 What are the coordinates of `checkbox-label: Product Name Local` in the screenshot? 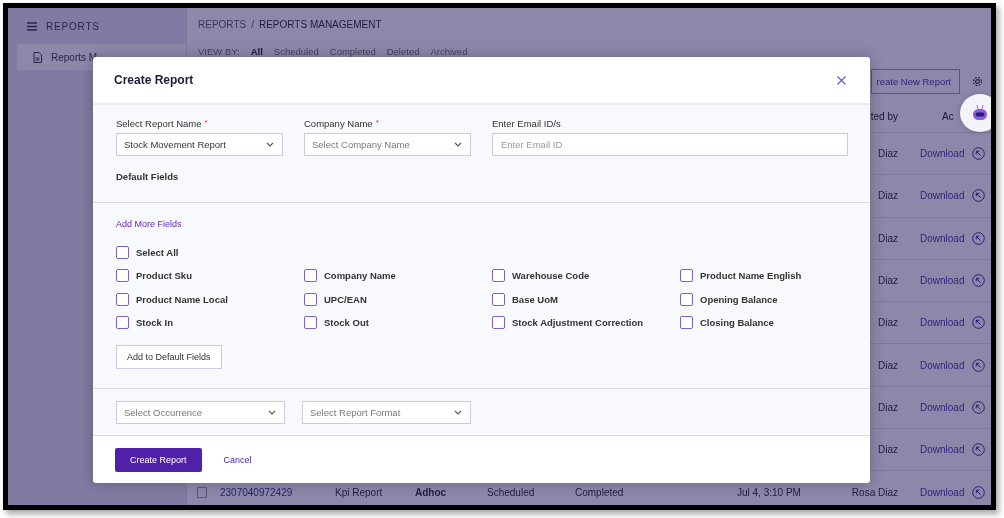 It's located at (182, 299).